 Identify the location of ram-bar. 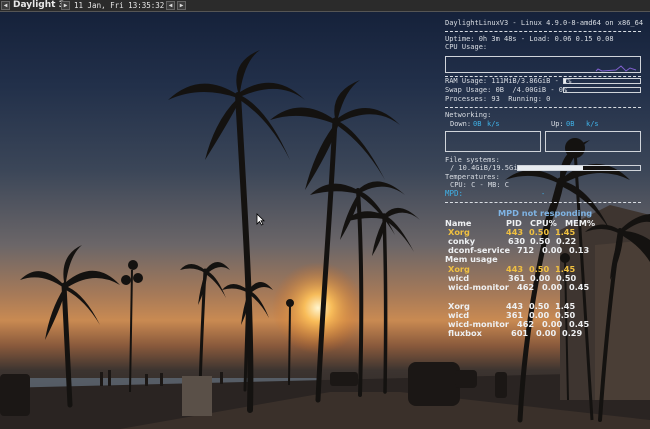
(602, 81).